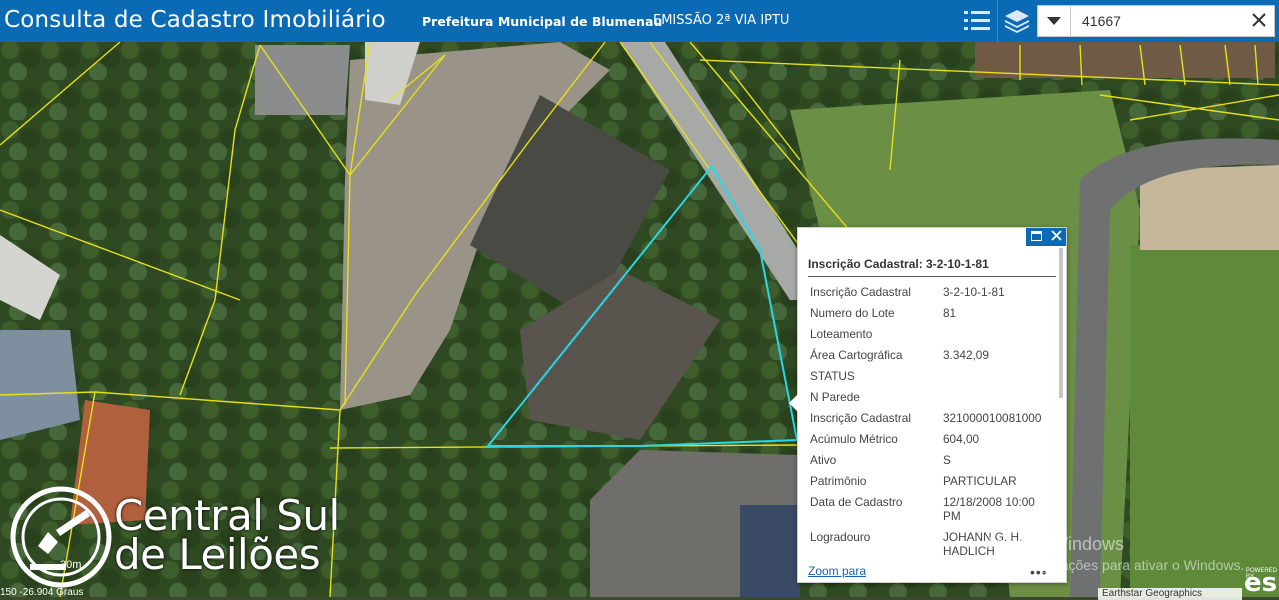 This screenshot has height=600, width=1279. What do you see at coordinates (837, 571) in the screenshot?
I see `zoom-to-link: Zoom para` at bounding box center [837, 571].